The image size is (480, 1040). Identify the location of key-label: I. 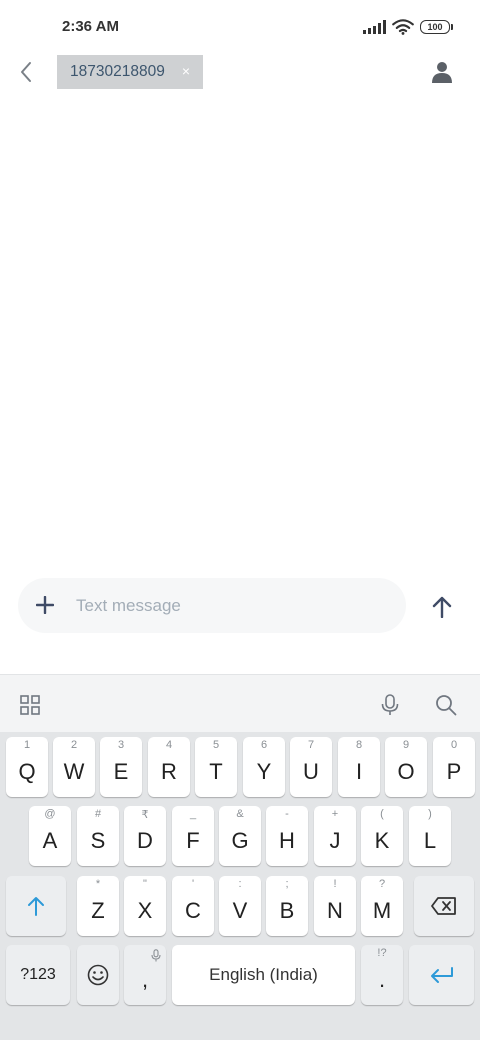
(359, 771).